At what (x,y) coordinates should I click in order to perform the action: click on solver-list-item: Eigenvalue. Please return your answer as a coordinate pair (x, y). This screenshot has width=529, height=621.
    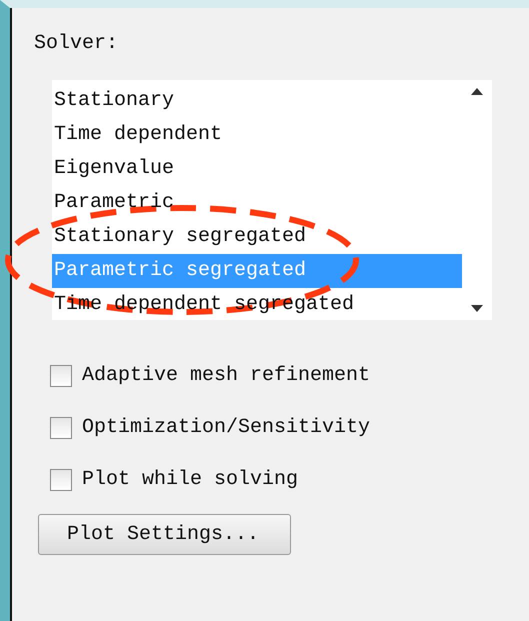
    Looking at the image, I should click on (257, 169).